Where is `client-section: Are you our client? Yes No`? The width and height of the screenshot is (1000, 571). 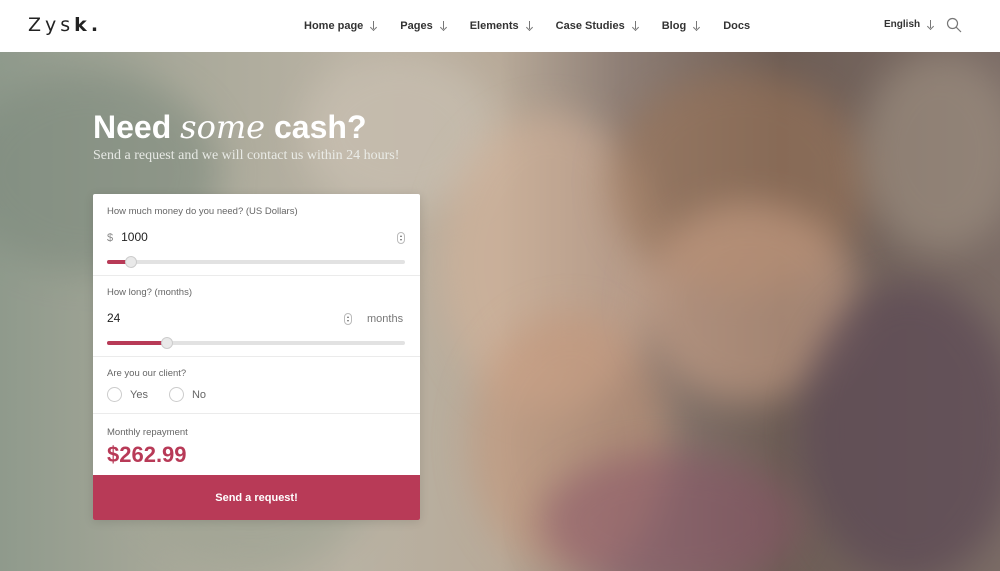
client-section: Are you our client? Yes No is located at coordinates (256, 385).